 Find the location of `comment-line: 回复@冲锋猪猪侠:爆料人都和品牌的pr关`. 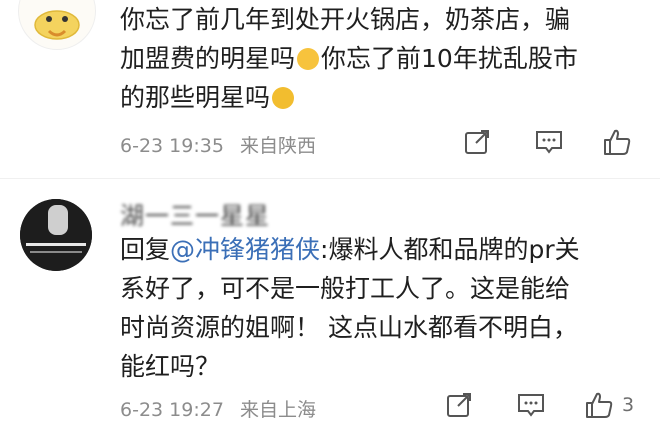

comment-line: 回复@冲锋猪猪侠:爆料人都和品牌的pr关 is located at coordinates (380, 249).